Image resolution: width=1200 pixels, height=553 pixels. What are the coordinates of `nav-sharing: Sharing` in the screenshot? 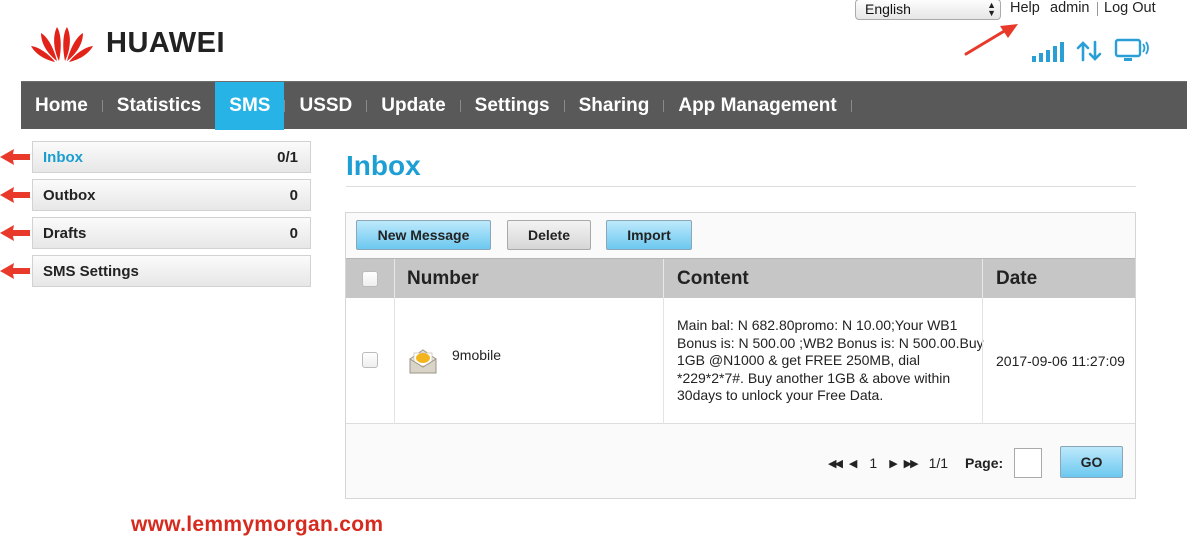 It's located at (614, 106).